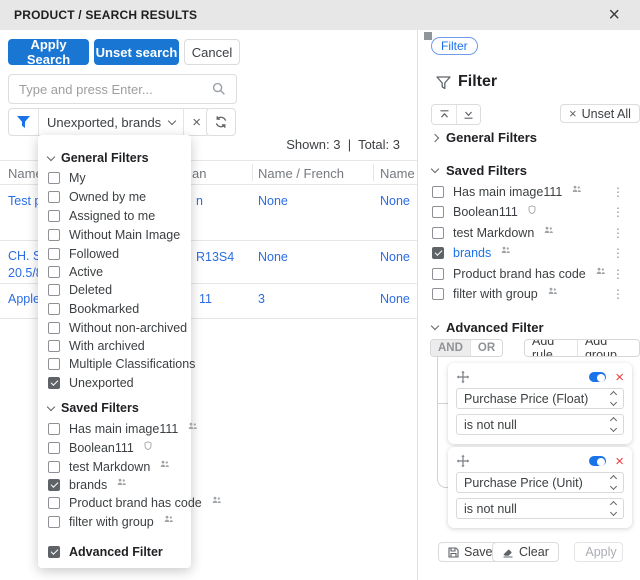 The height and width of the screenshot is (580, 640). Describe the element at coordinates (23, 122) in the screenshot. I see `filter-funnel-button` at that location.